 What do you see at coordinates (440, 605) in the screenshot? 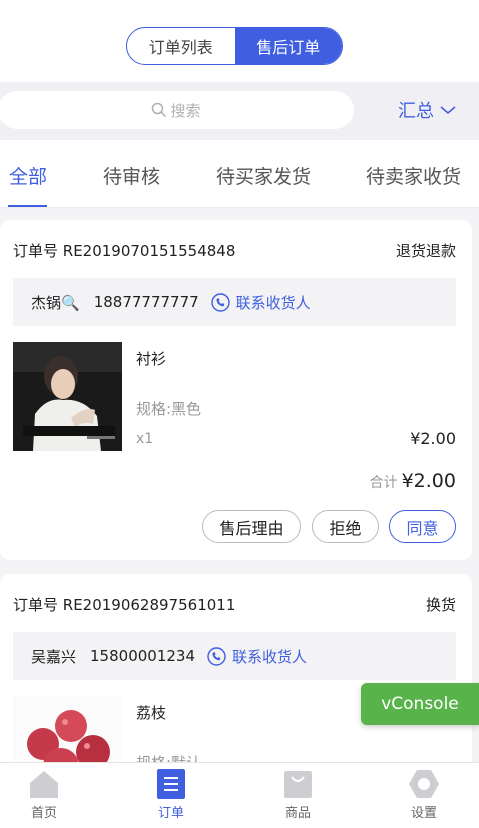
I see `order-type-label: 换货` at bounding box center [440, 605].